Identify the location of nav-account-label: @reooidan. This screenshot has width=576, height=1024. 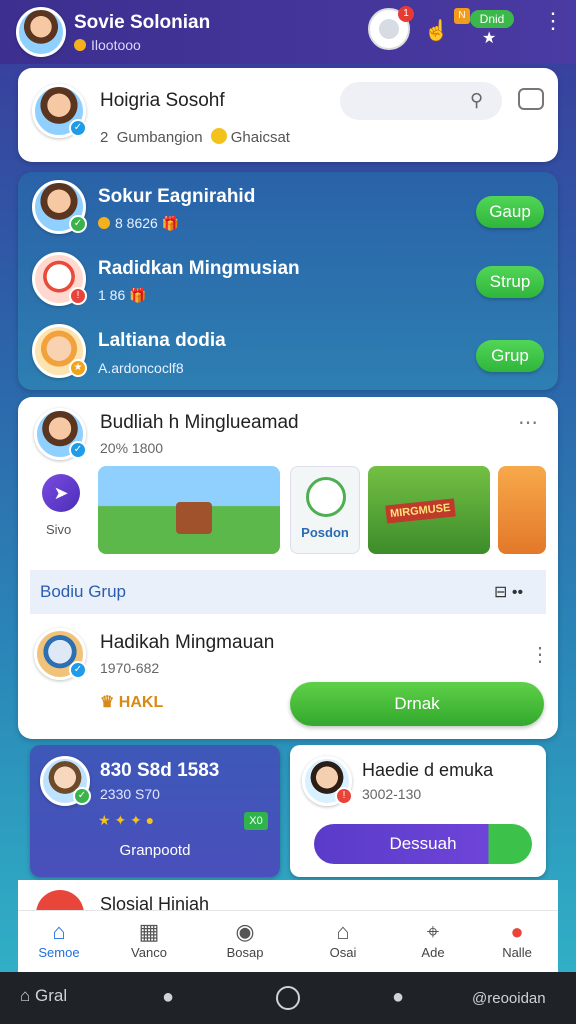
(509, 998).